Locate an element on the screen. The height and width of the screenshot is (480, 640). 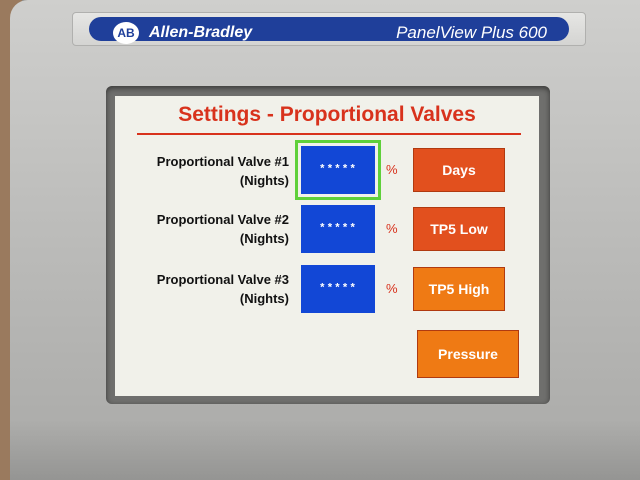
valve-3-unit: % is located at coordinates (392, 288).